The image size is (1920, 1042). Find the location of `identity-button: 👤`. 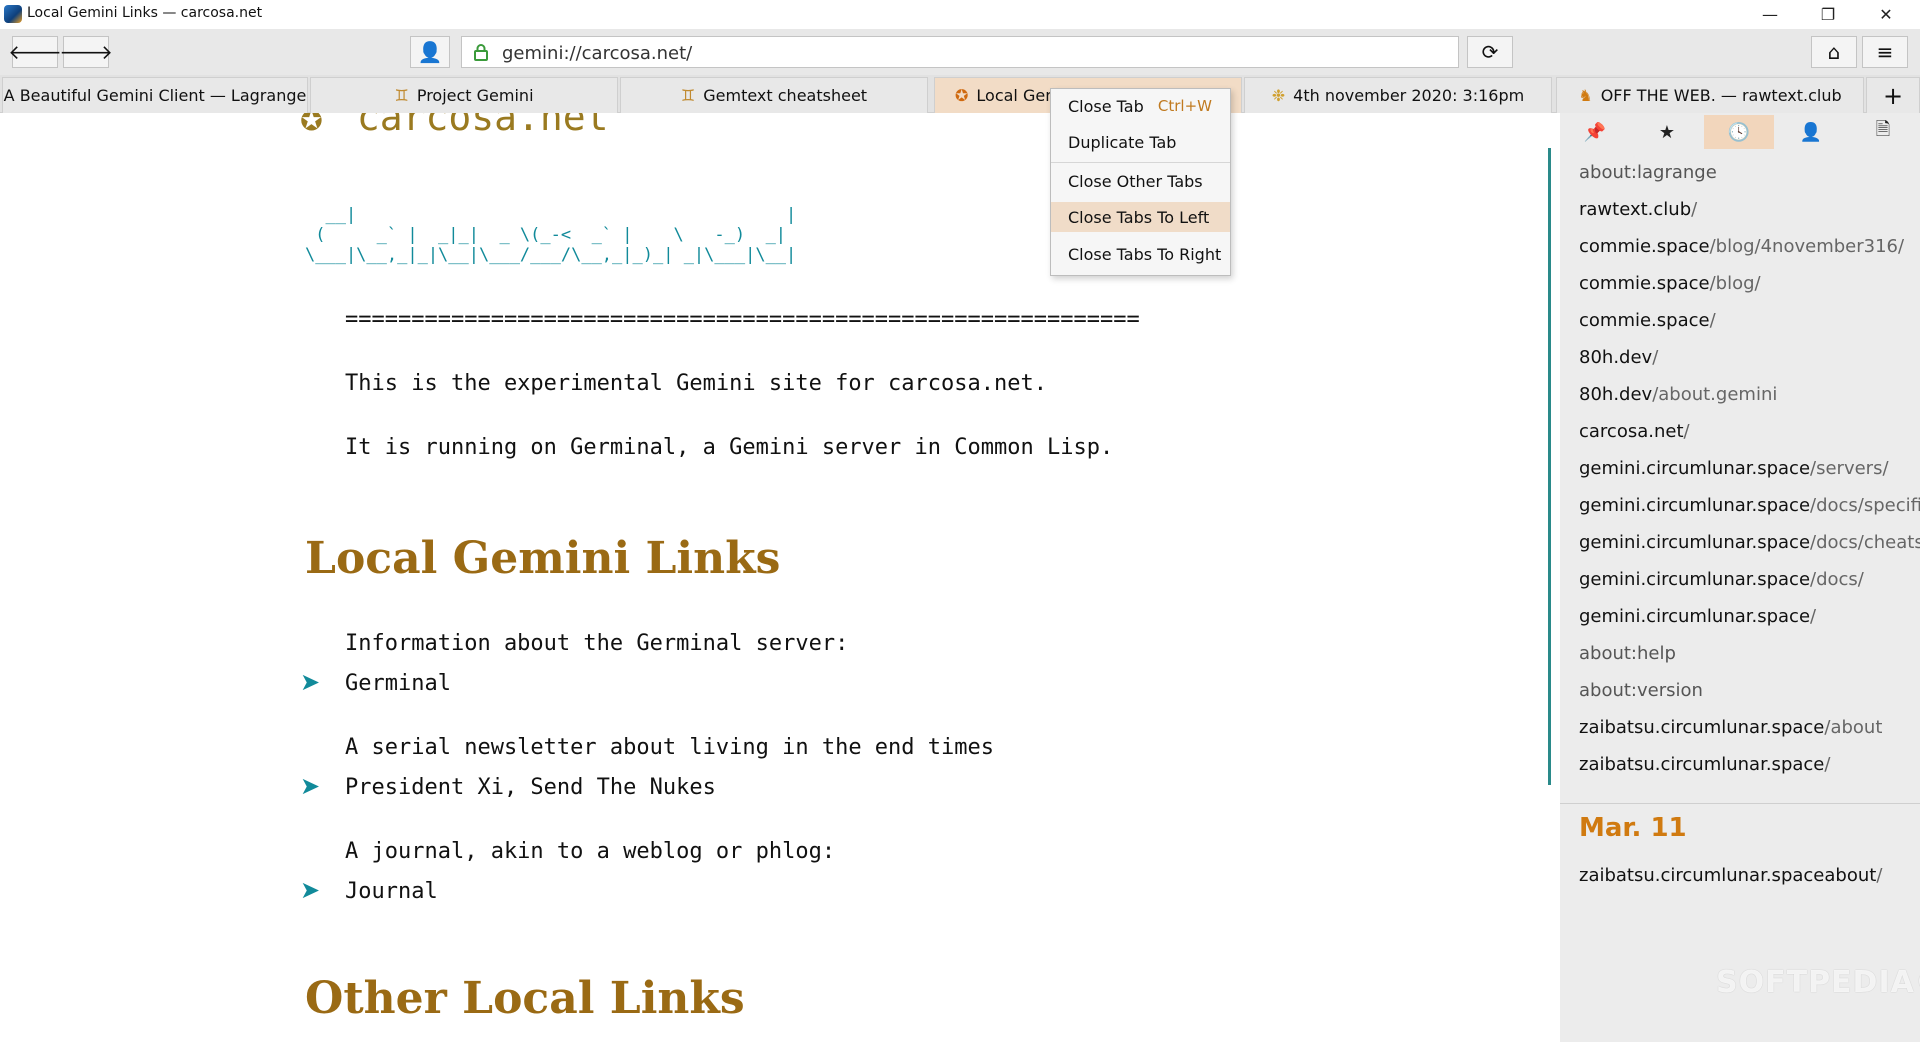

identity-button: 👤 is located at coordinates (430, 52).